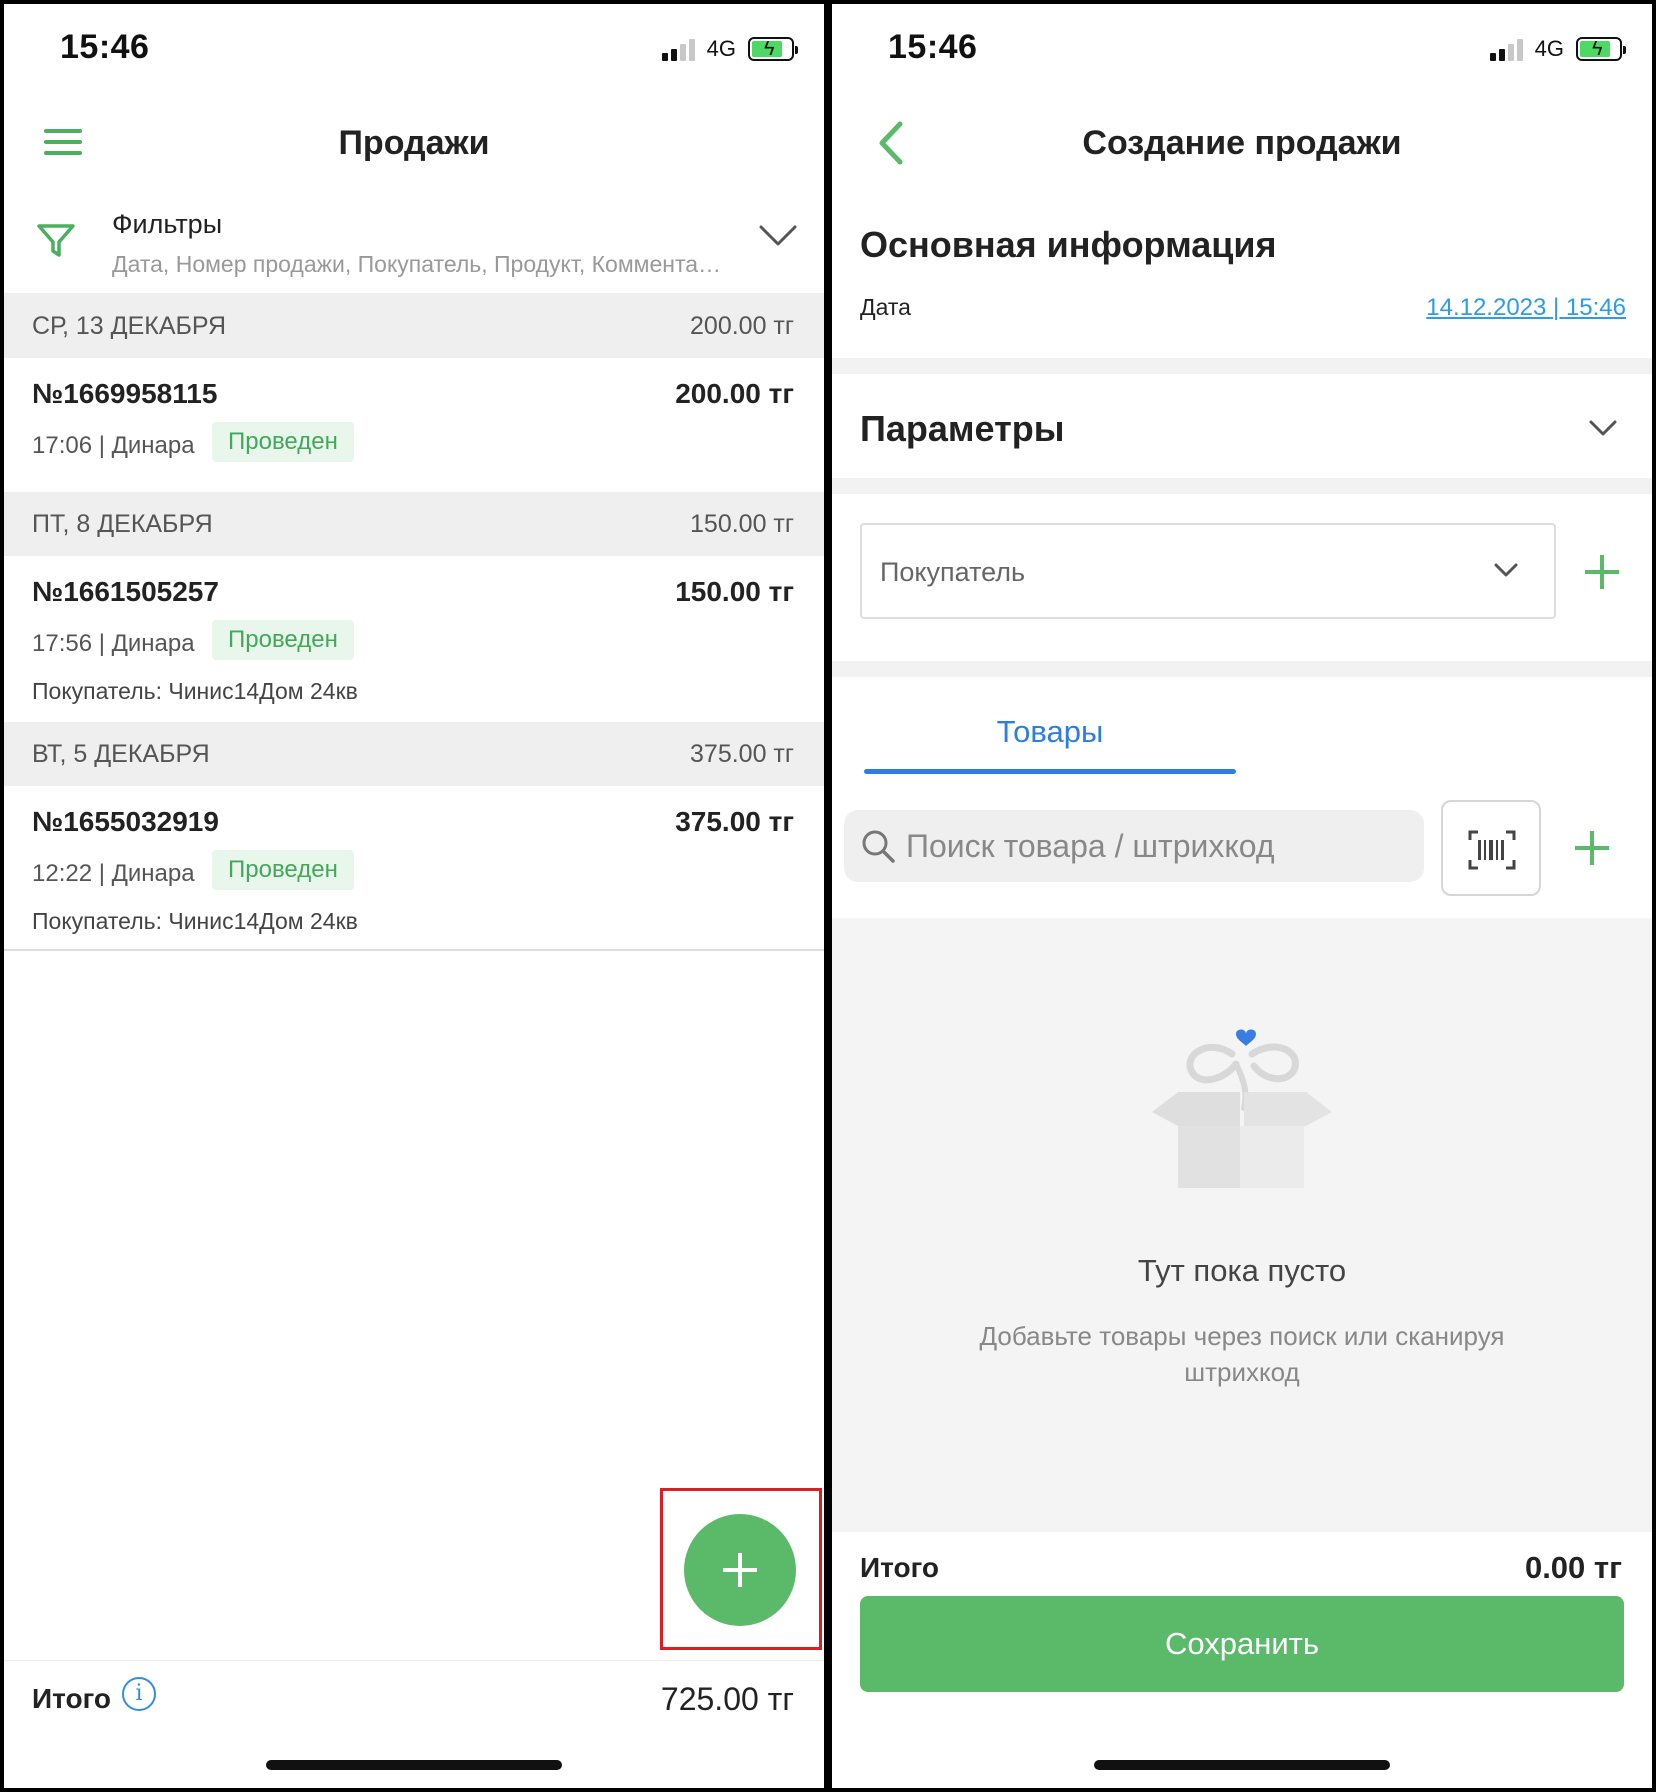 The height and width of the screenshot is (1792, 1656). I want to click on day-total: 200.00 тг, so click(742, 326).